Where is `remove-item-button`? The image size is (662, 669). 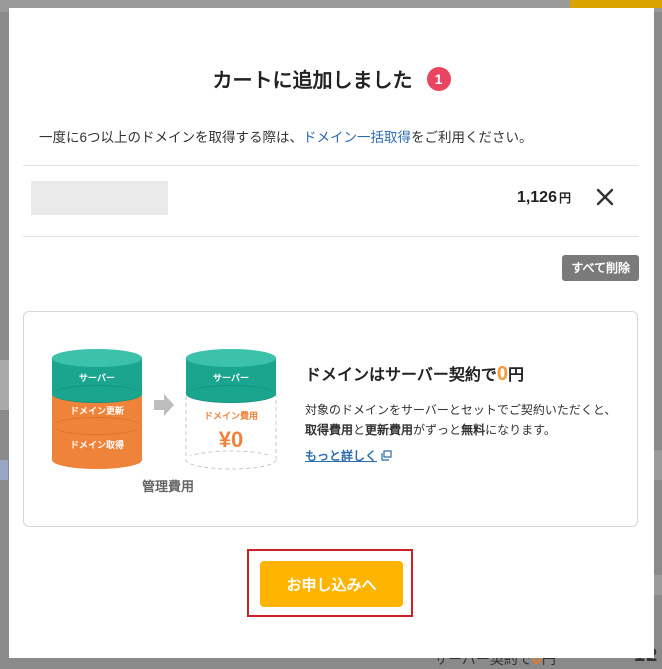 remove-item-button is located at coordinates (605, 197).